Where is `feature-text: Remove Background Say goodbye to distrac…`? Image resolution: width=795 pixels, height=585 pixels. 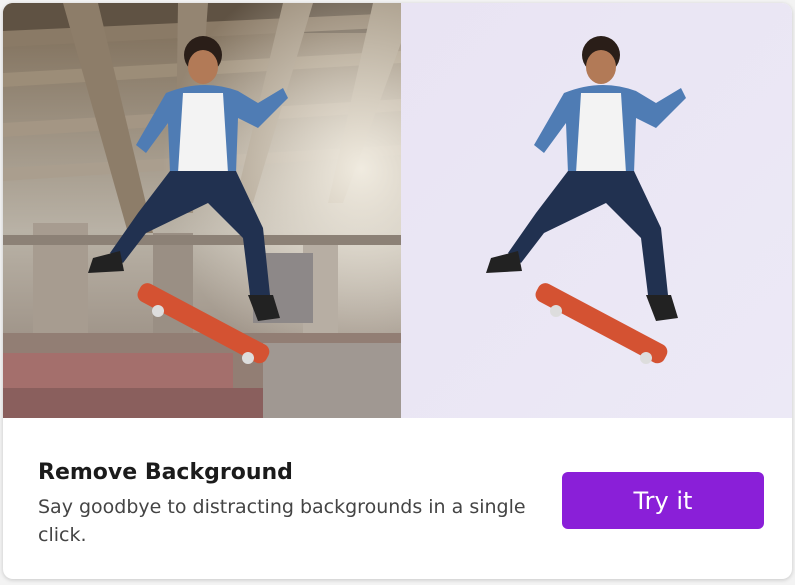 feature-text: Remove Background Say goodbye to distrac… is located at coordinates (283, 504).